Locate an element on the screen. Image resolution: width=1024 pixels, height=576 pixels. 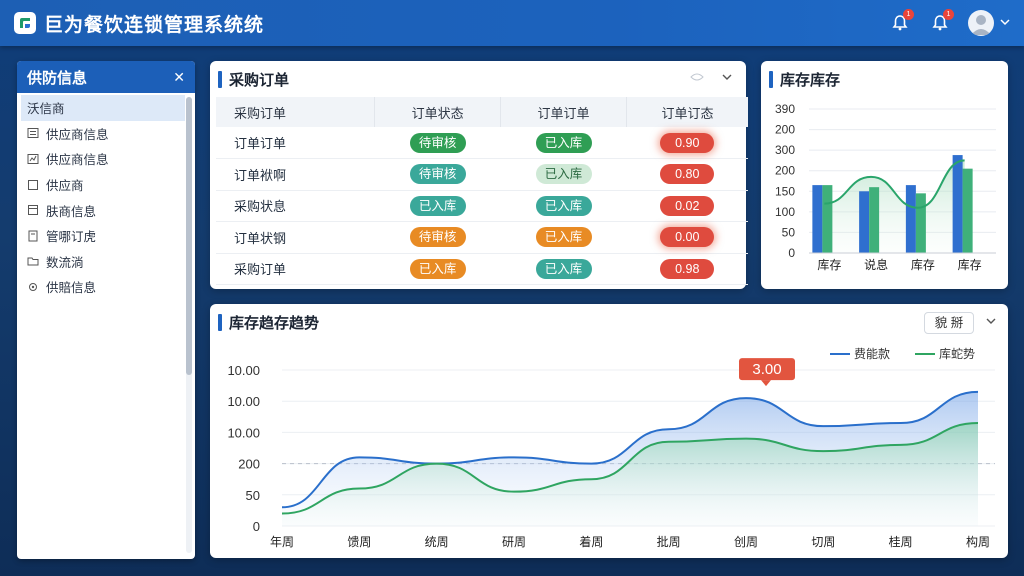
chart-icon is located at coordinates (33, 159).